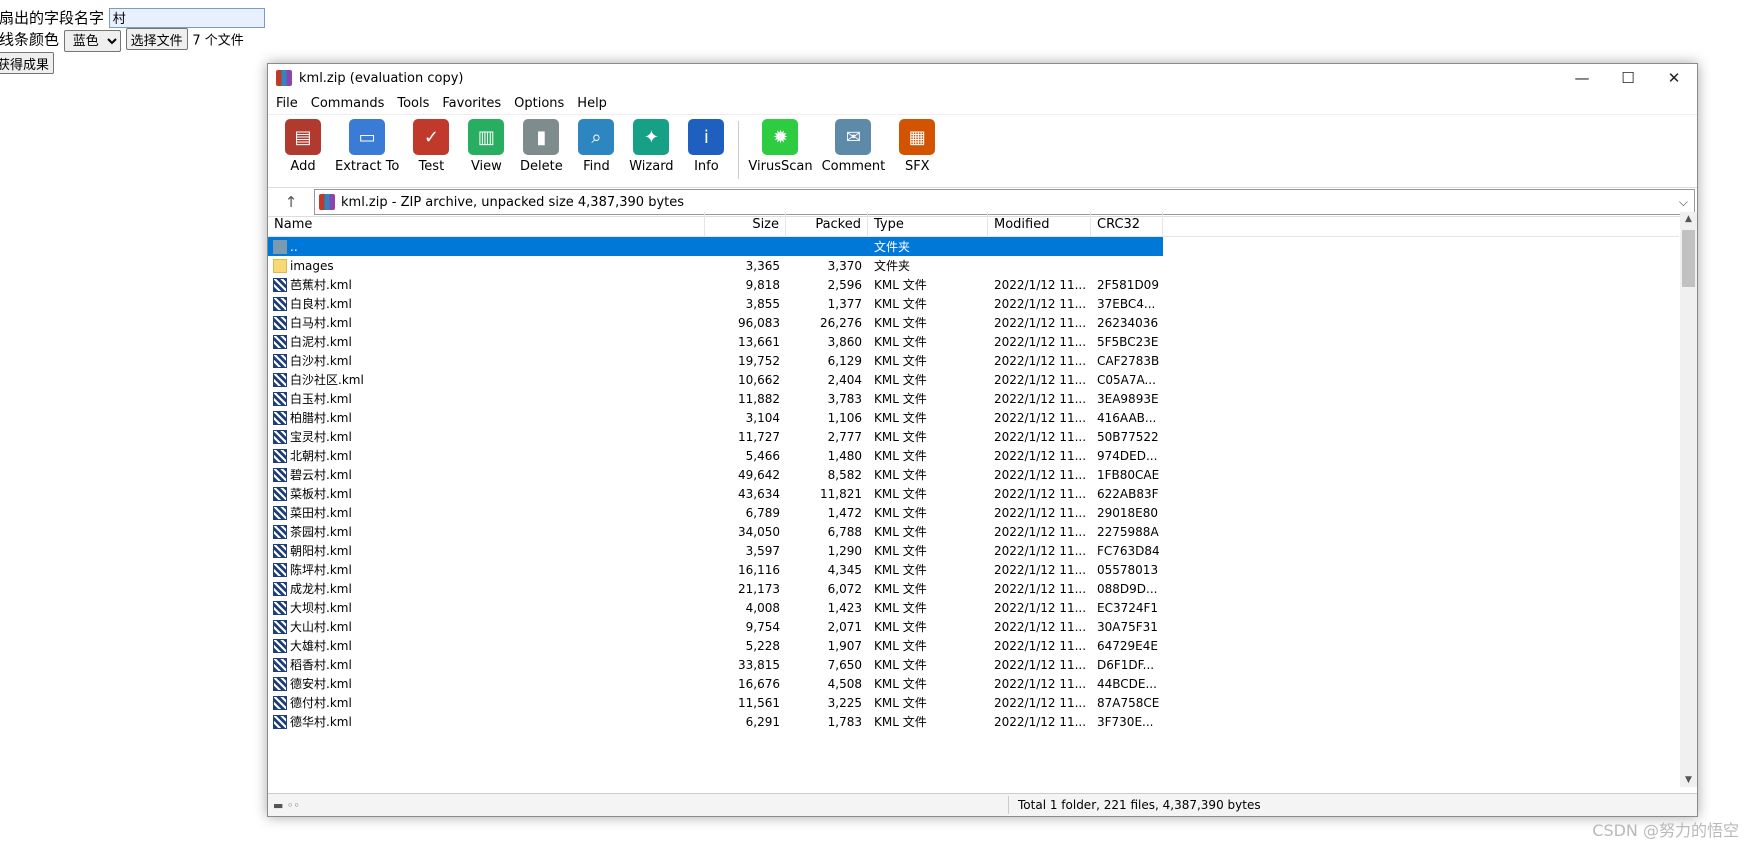 This screenshot has height=845, width=1757. I want to click on col-modified: Modified, so click(1039, 224).